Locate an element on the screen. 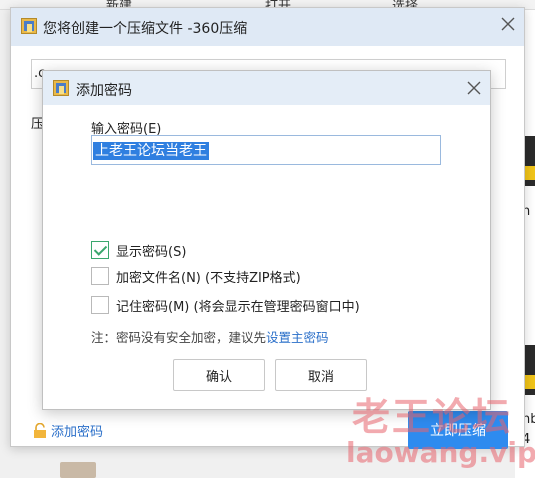 Image resolution: width=535 pixels, height=478 pixels. dialog-titlebar: 您将创建一个压缩文件 -360压缩 is located at coordinates (267, 27).